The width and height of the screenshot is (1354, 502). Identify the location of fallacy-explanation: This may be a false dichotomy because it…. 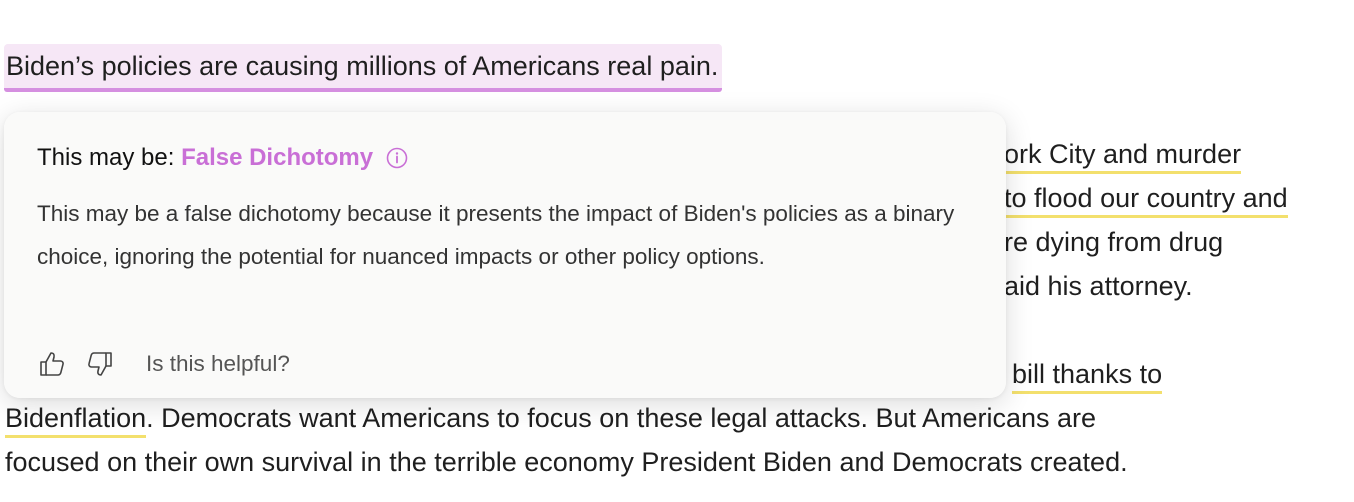
(496, 235).